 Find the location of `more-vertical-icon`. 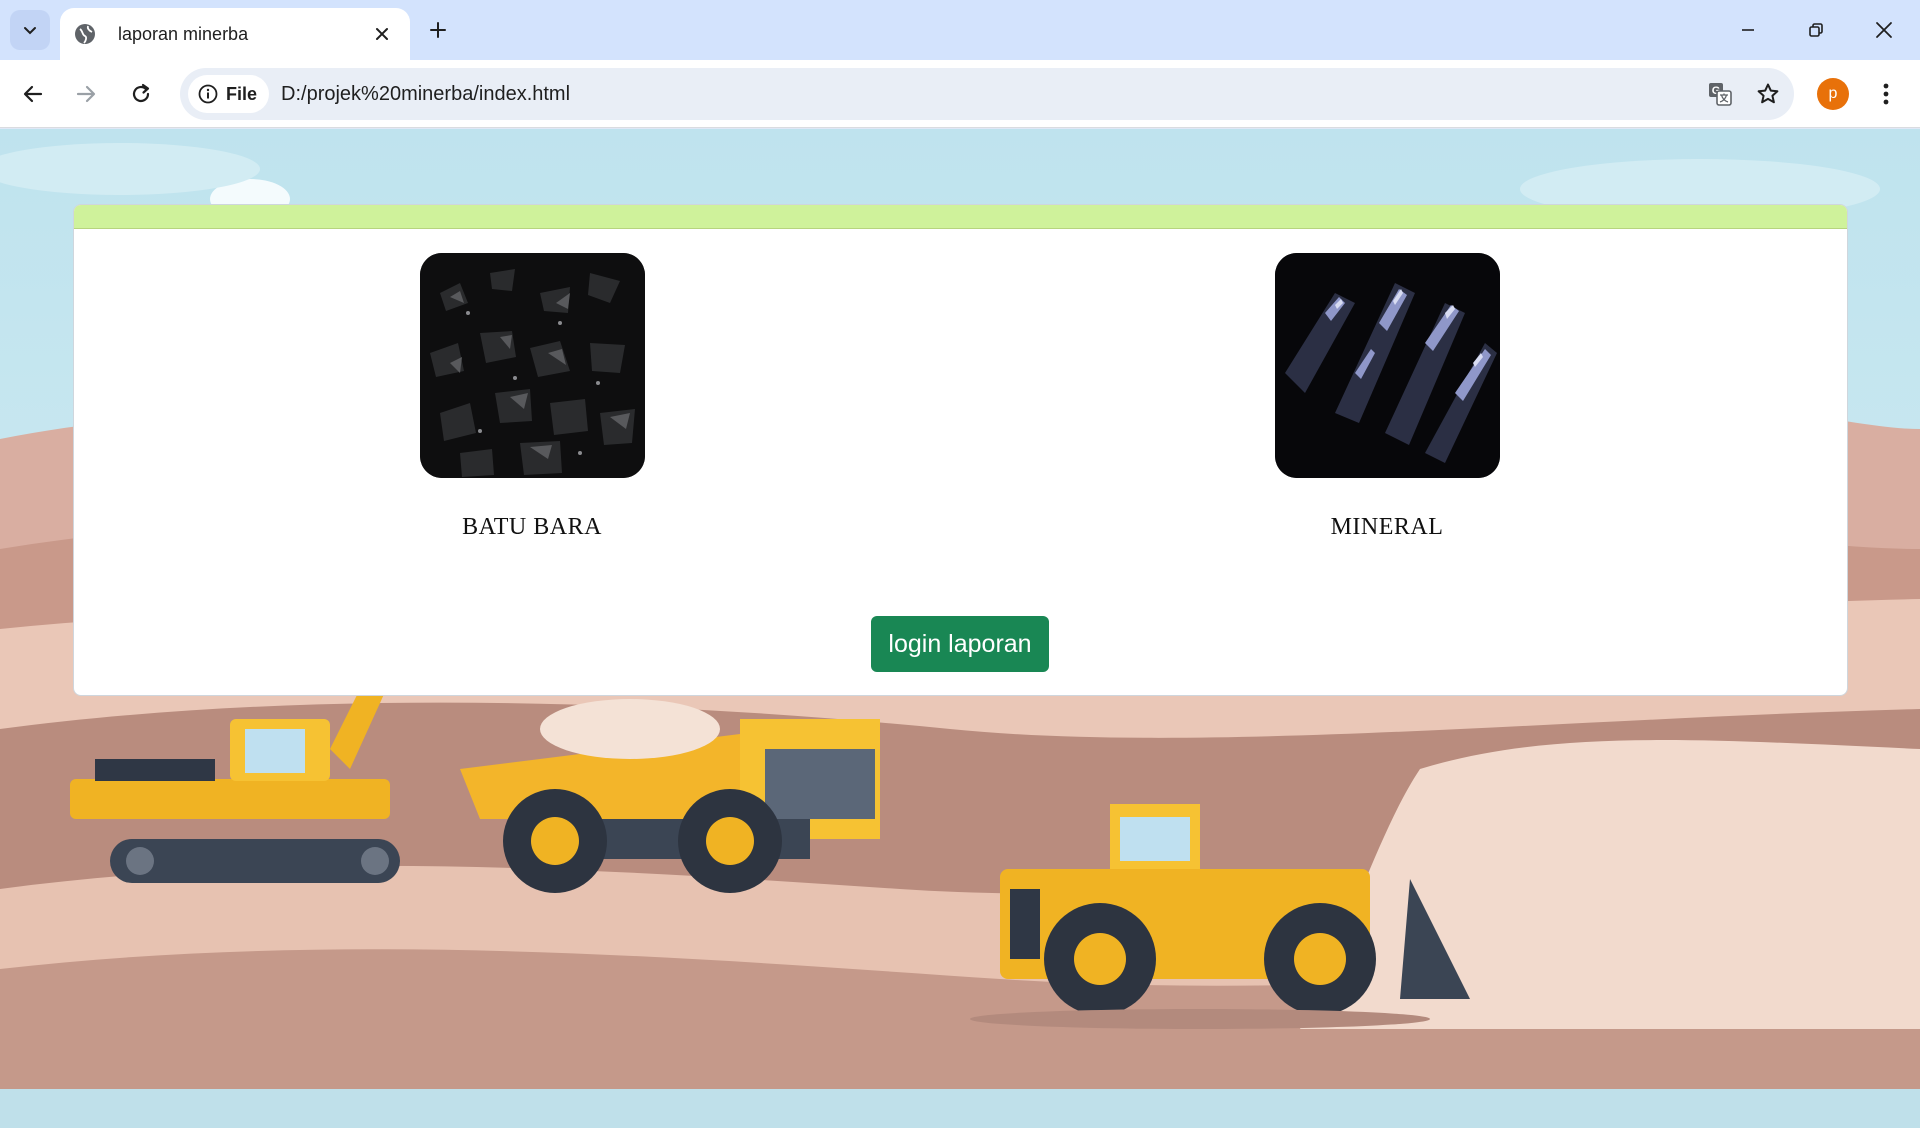

more-vertical-icon is located at coordinates (1886, 94).